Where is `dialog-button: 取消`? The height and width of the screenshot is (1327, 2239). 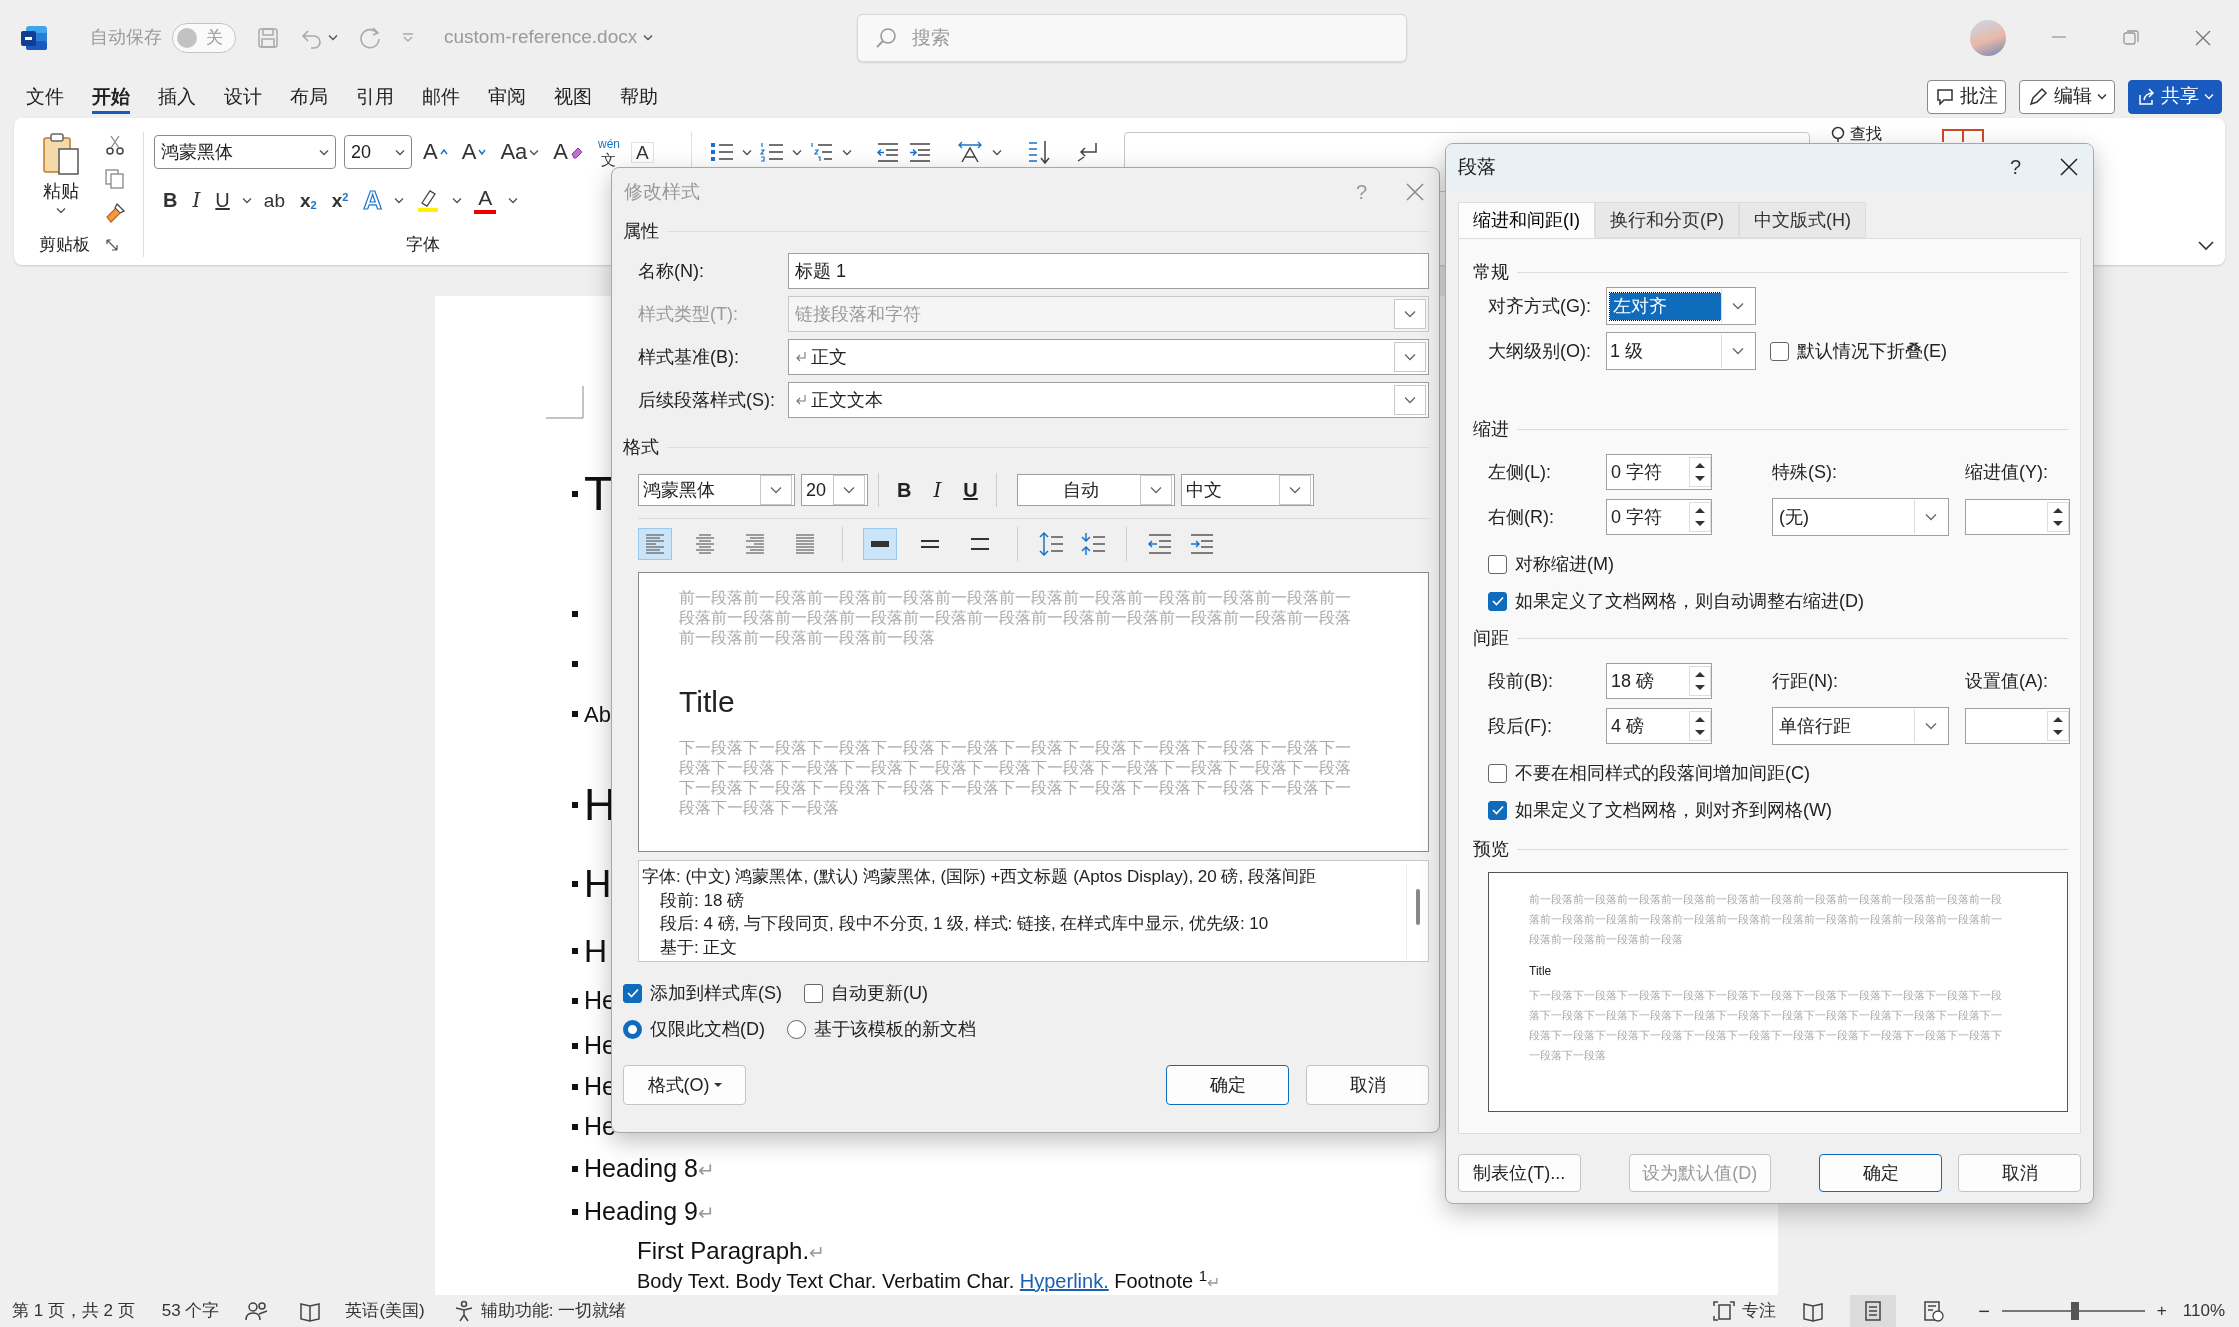 dialog-button: 取消 is located at coordinates (1367, 1085).